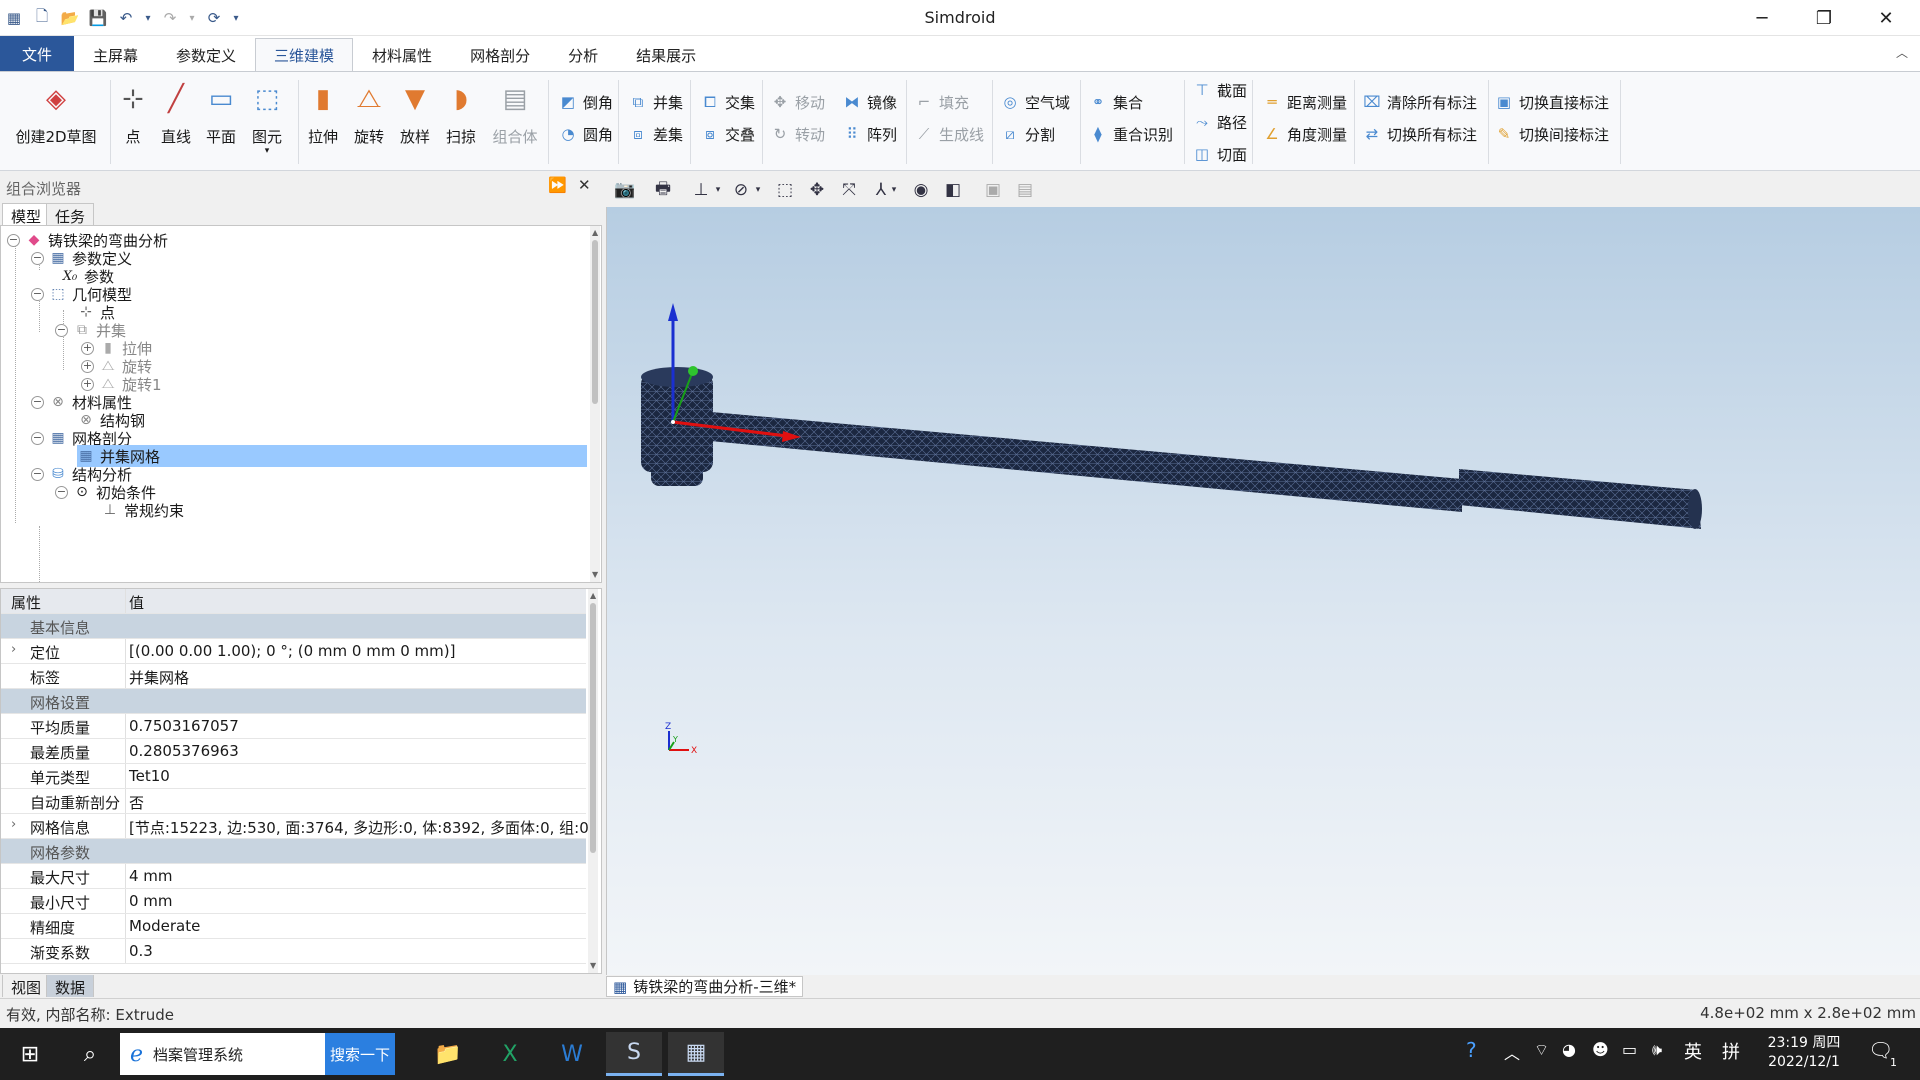 The width and height of the screenshot is (1920, 1080). What do you see at coordinates (360, 1054) in the screenshot?
I see `search-button: 搜索一下` at bounding box center [360, 1054].